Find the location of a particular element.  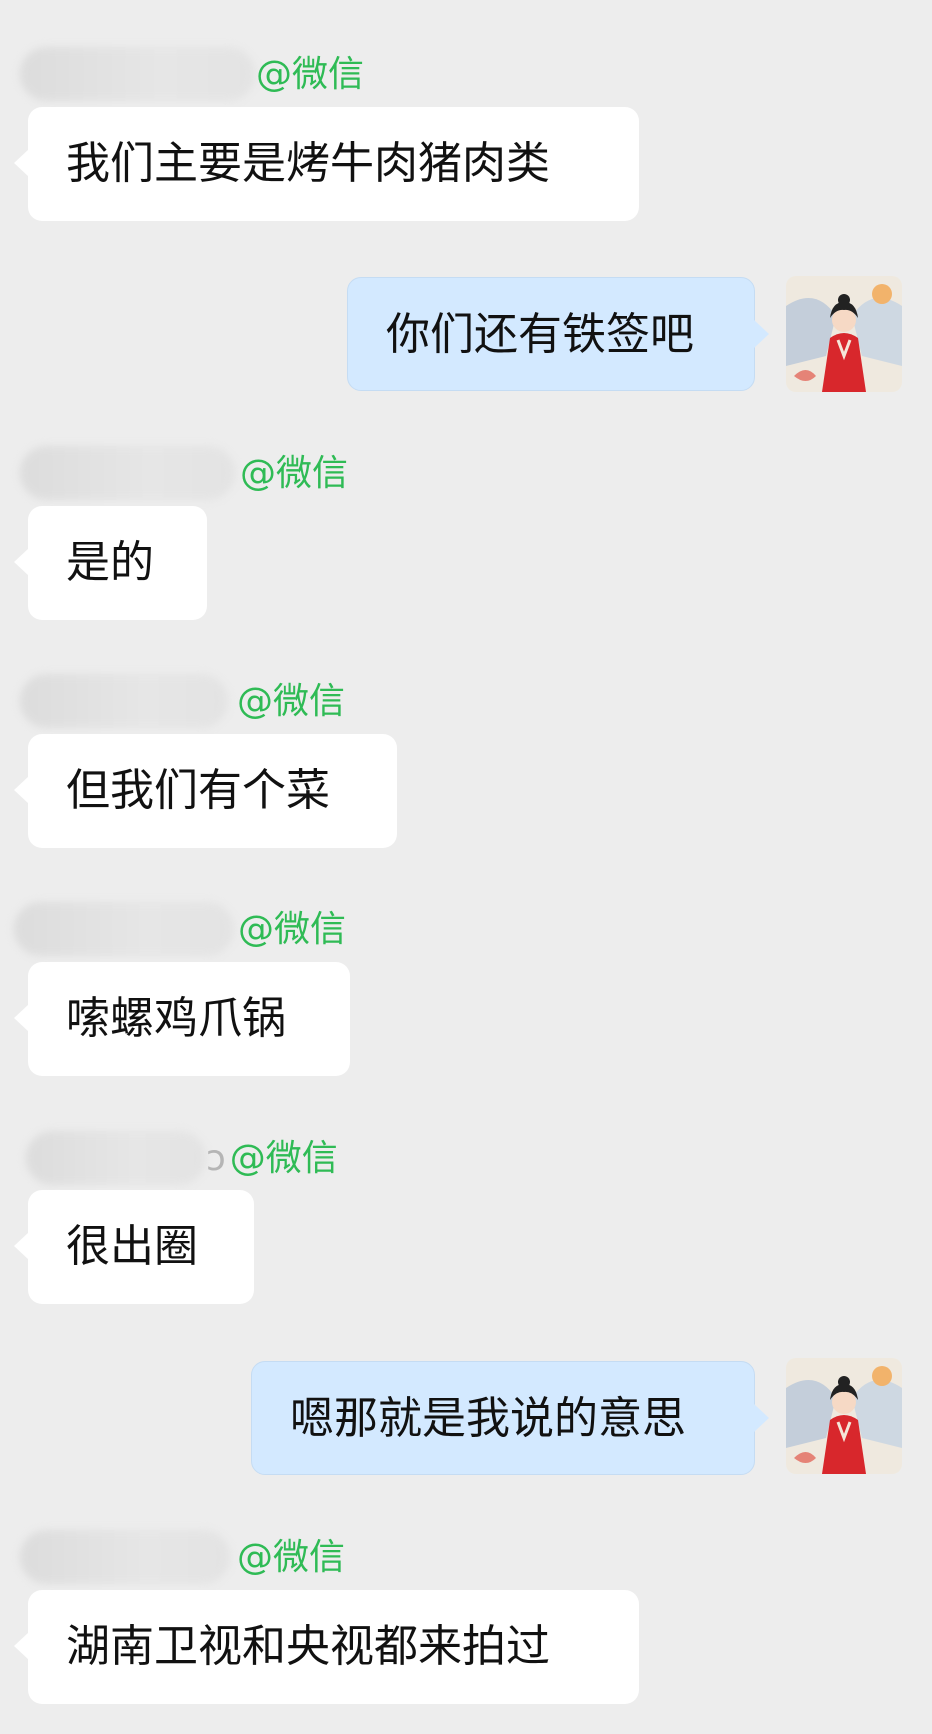

message-bubble-incoming: 嗦螺鸡爪锅 is located at coordinates (182, 1019).